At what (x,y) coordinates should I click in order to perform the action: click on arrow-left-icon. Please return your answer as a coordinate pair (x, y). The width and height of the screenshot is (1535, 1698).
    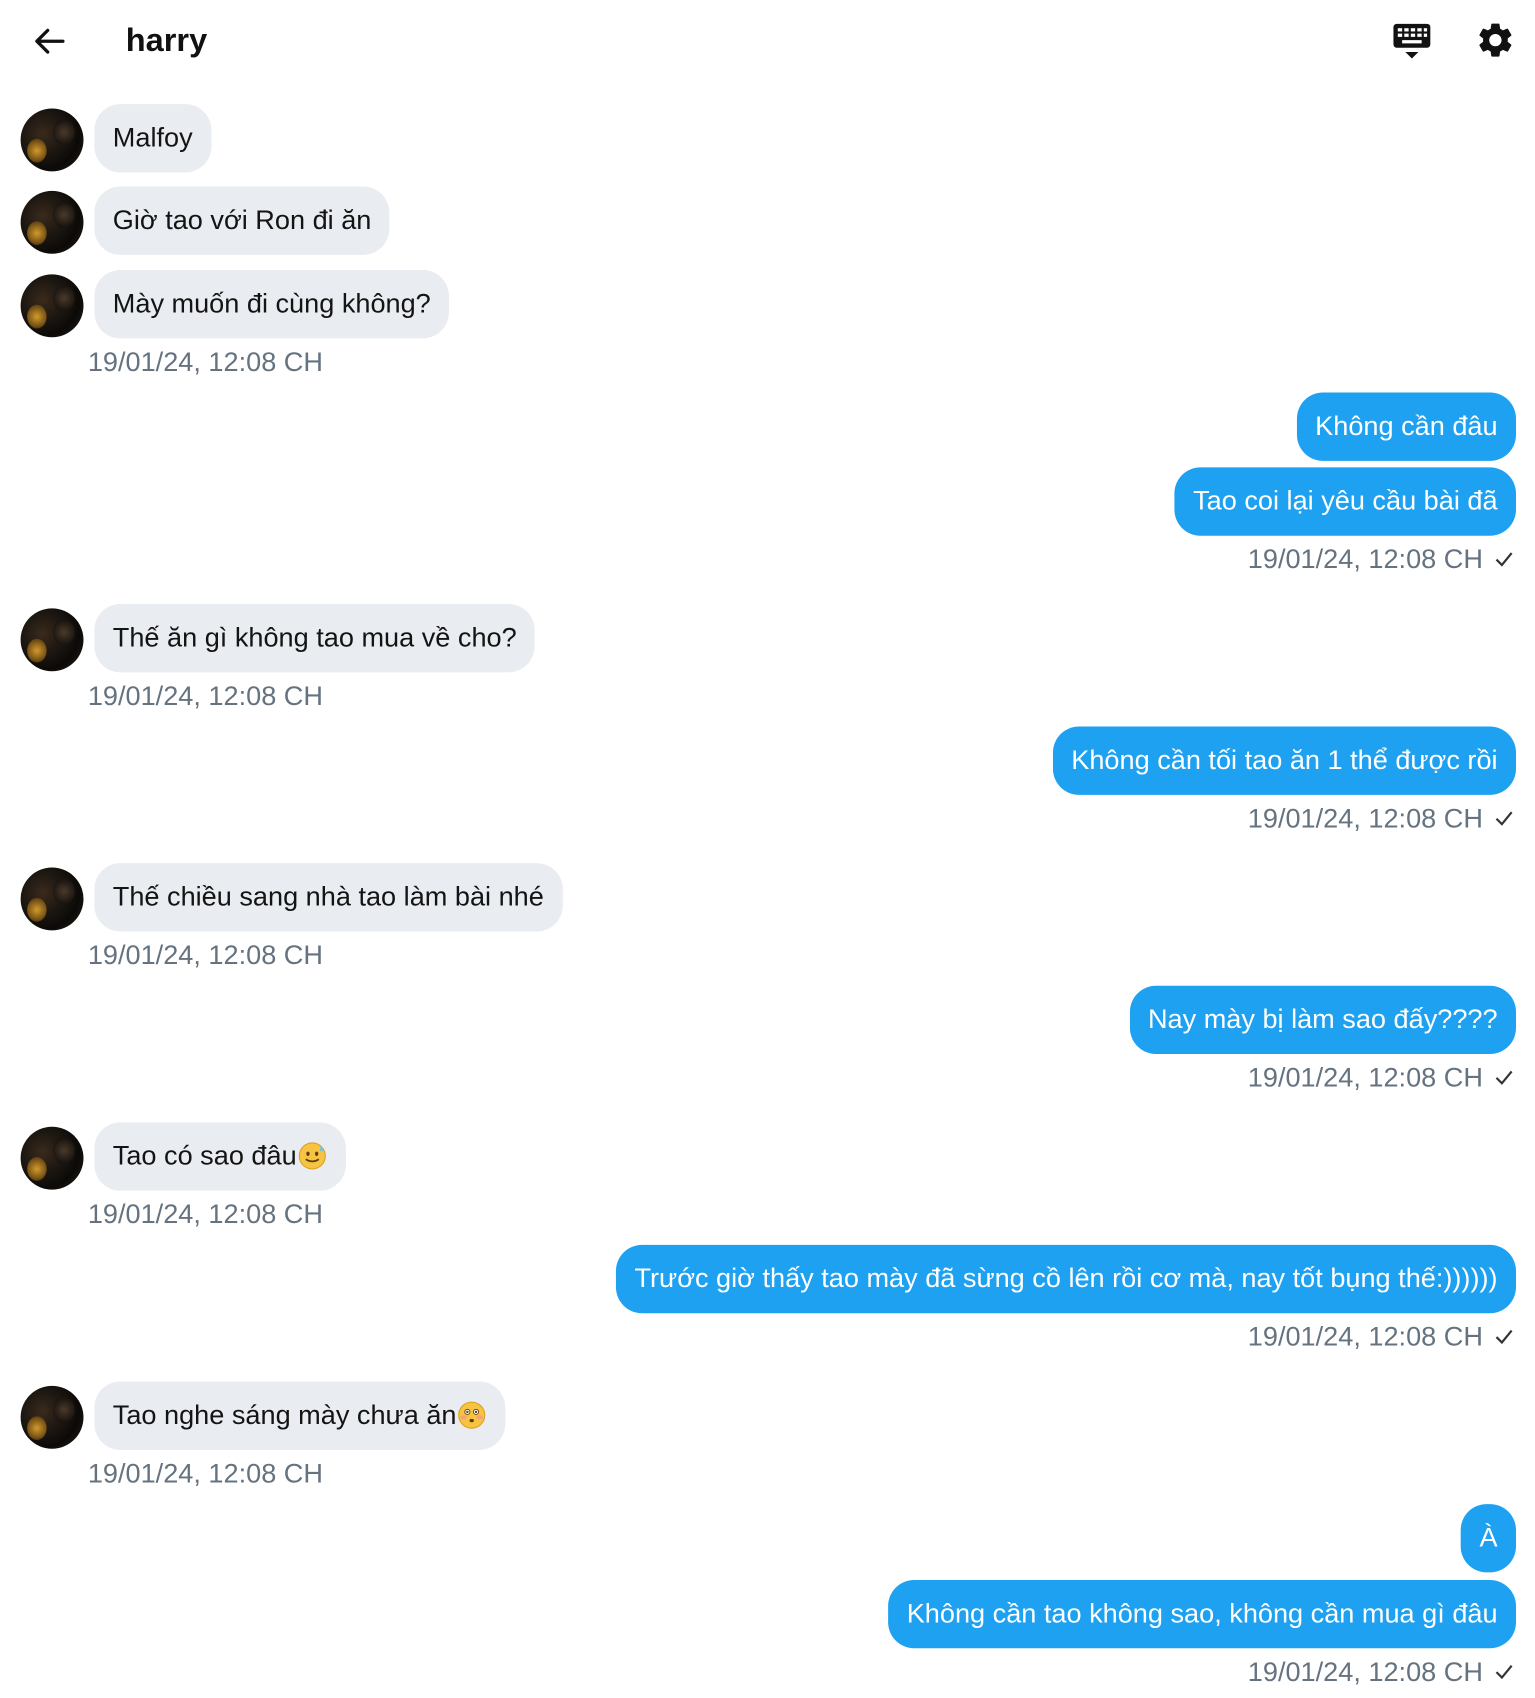
    Looking at the image, I should click on (50, 41).